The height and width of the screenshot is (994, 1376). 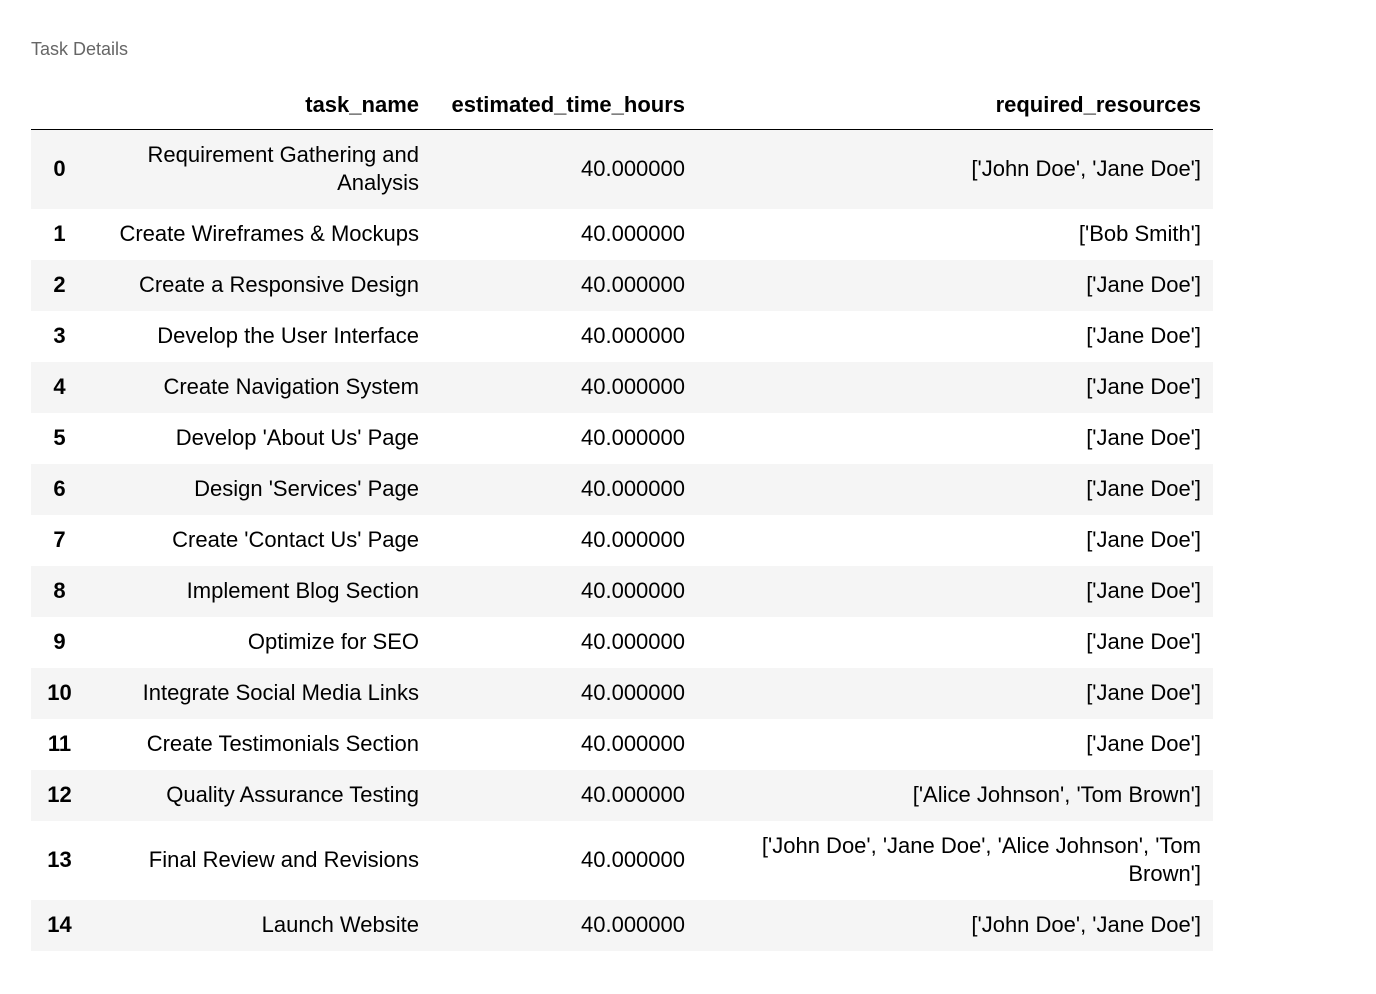 I want to click on estimated-time-column-header: estimated_time_hours, so click(x=564, y=105).